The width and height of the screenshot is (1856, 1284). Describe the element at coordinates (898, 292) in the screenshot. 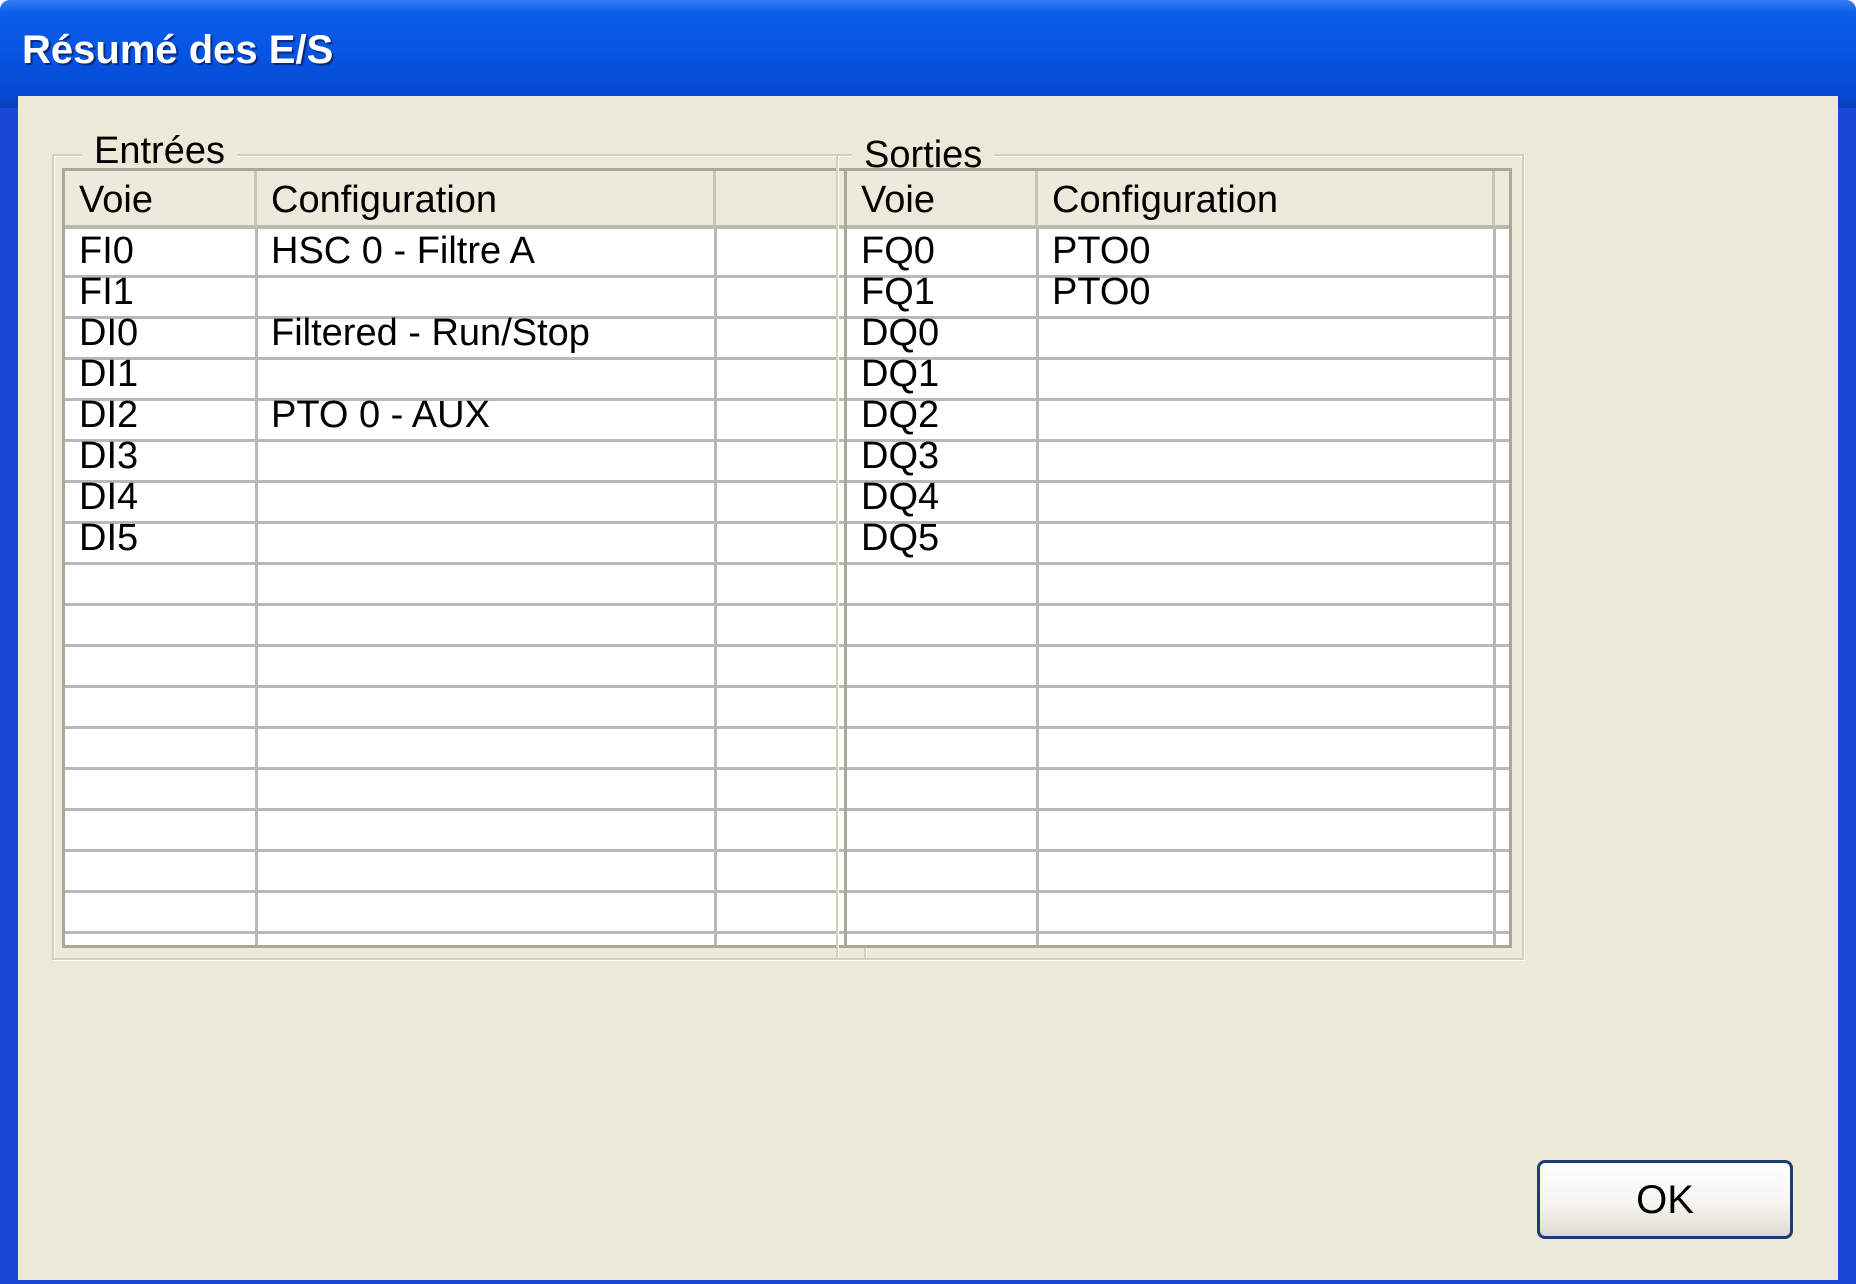

I see `outputs-cell-voie: FQ1` at that location.